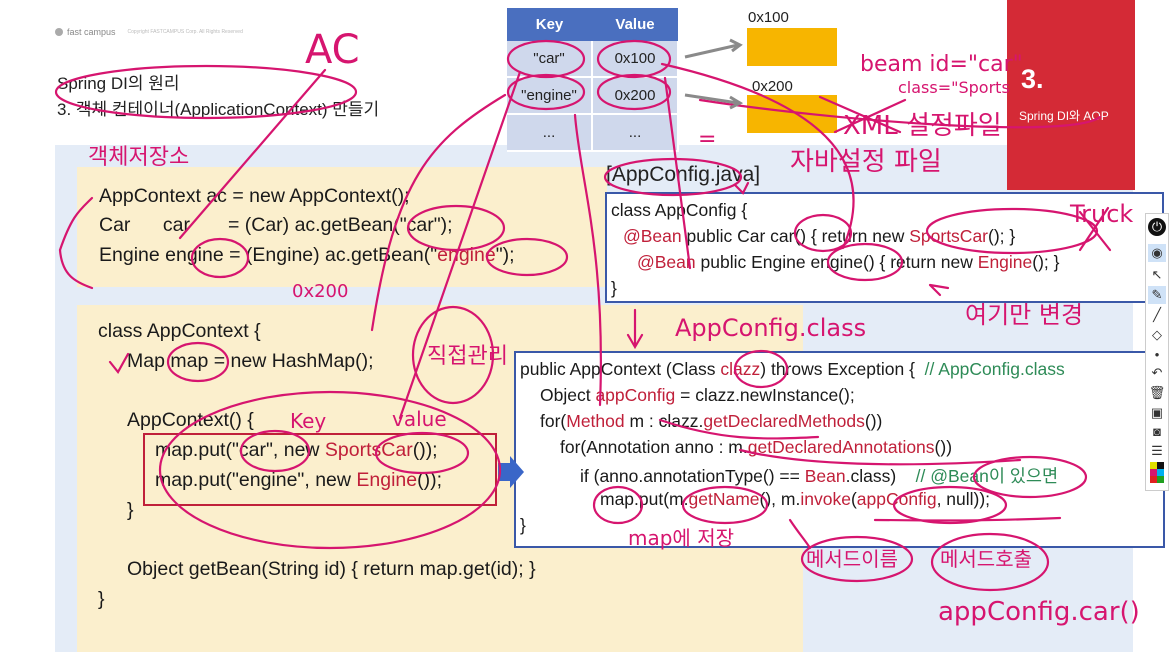 The width and height of the screenshot is (1170, 652). Describe the element at coordinates (550, 96) in the screenshot. I see `kv-cell: "engine"` at that location.